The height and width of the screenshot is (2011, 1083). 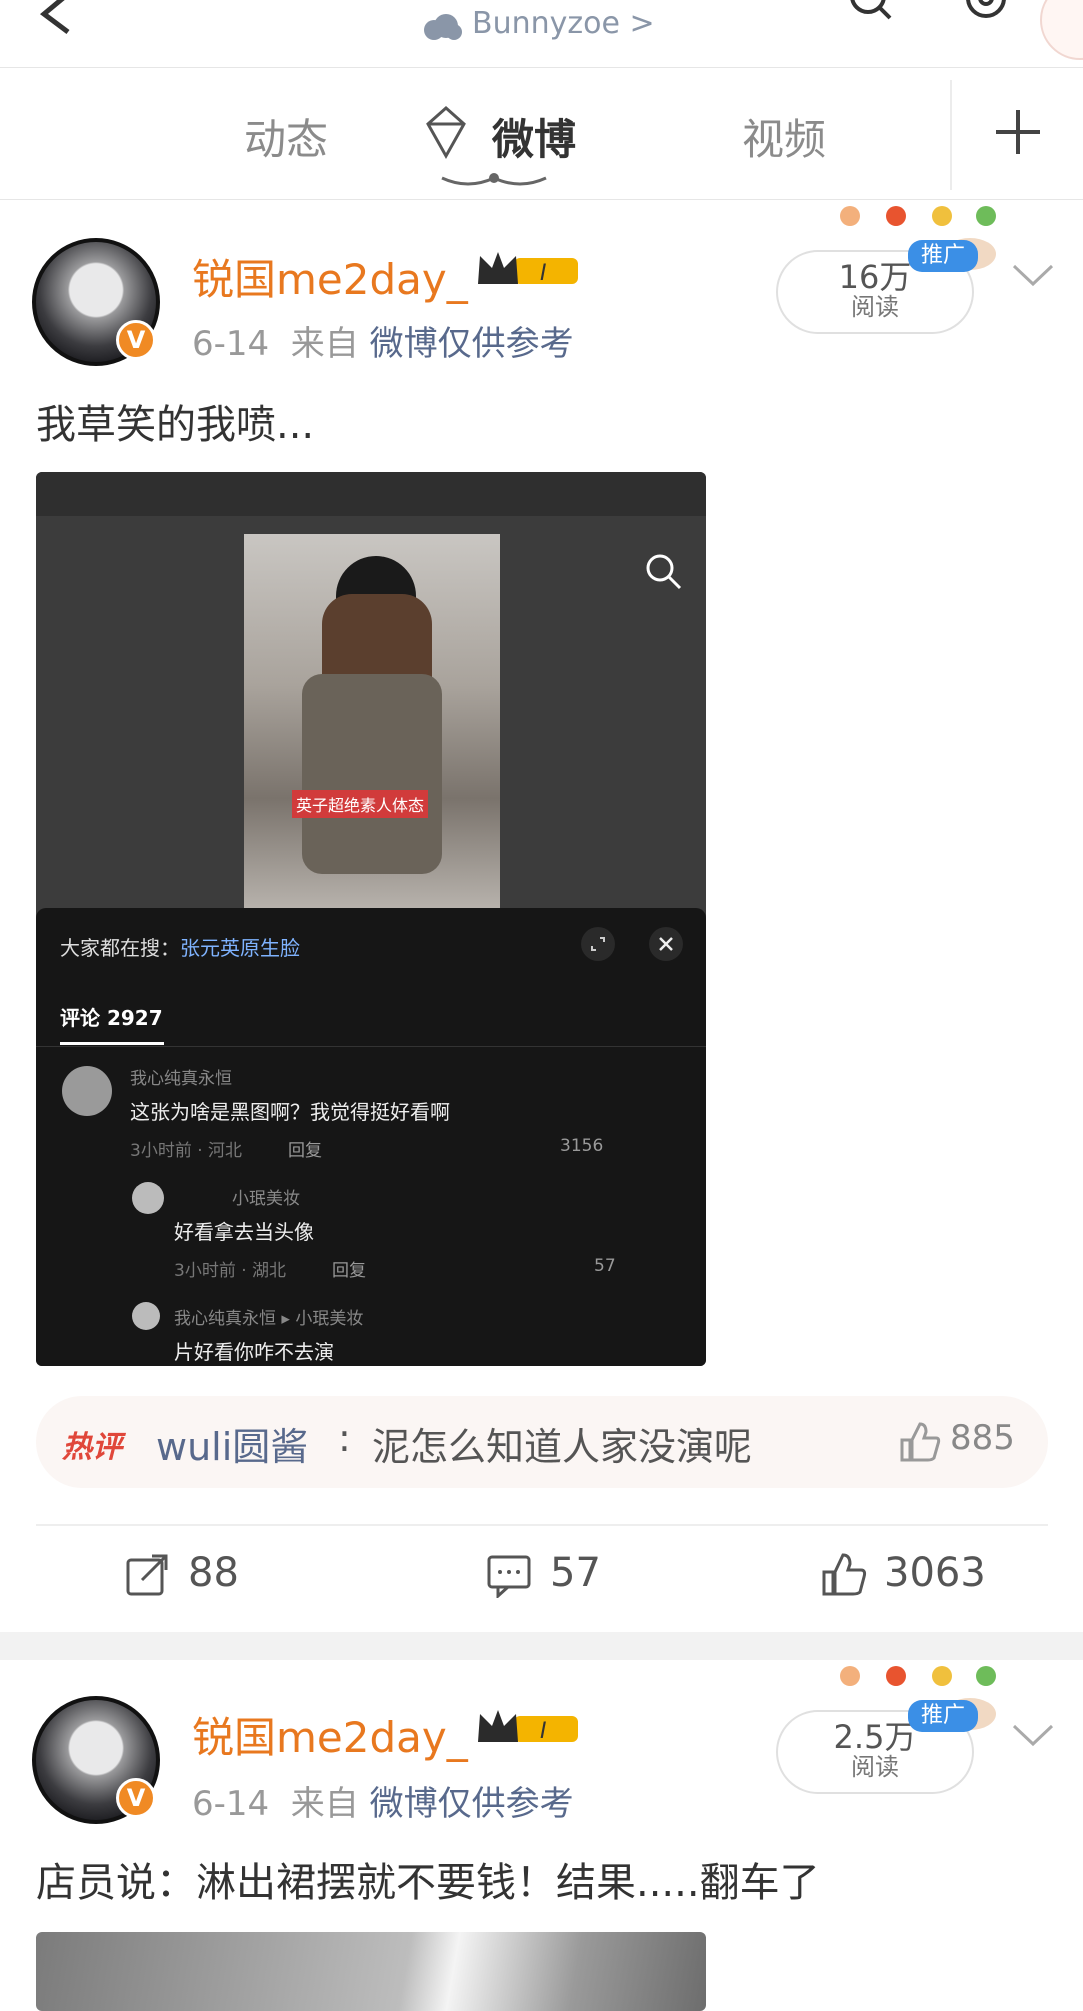 What do you see at coordinates (230, 1271) in the screenshot?
I see `reply-time: 3小时前 · 湖北` at bounding box center [230, 1271].